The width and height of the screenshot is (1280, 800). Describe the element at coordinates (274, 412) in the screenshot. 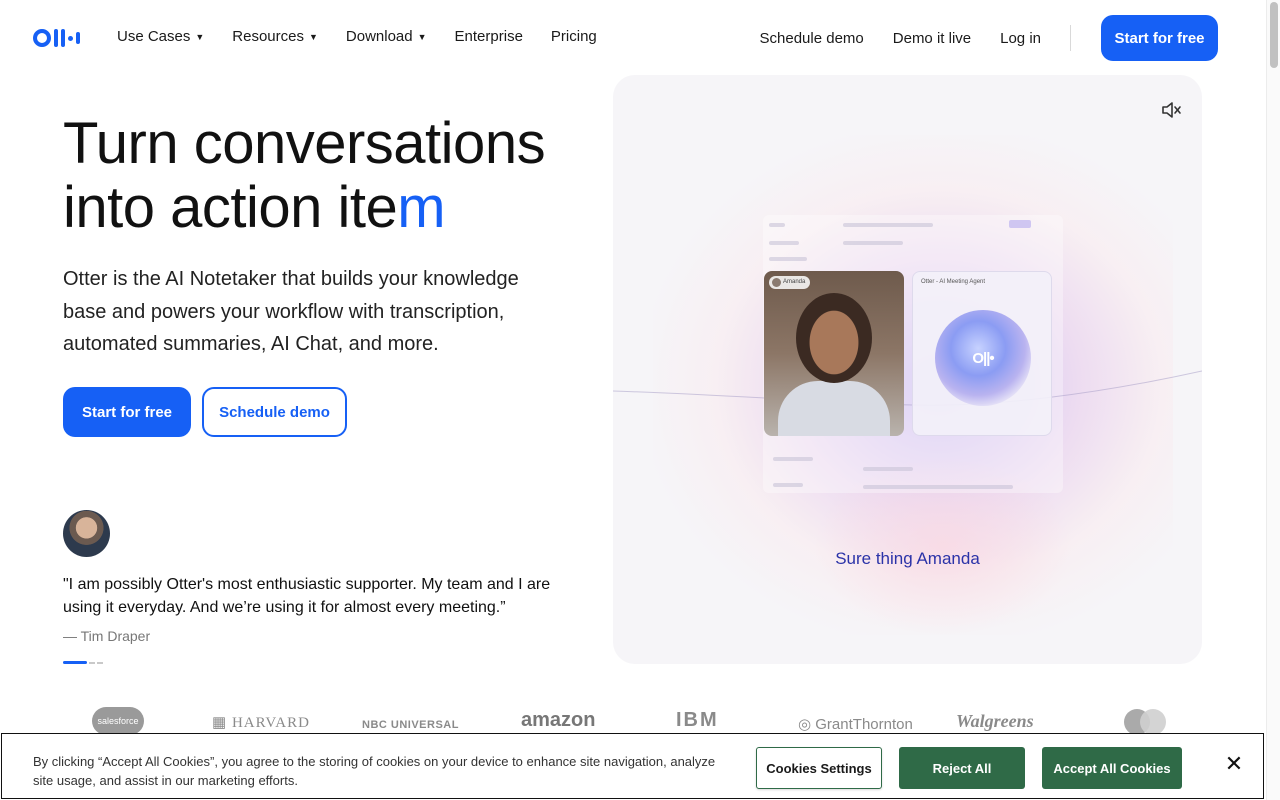

I see `hero-schedule-demo-button: Schedule demo` at that location.